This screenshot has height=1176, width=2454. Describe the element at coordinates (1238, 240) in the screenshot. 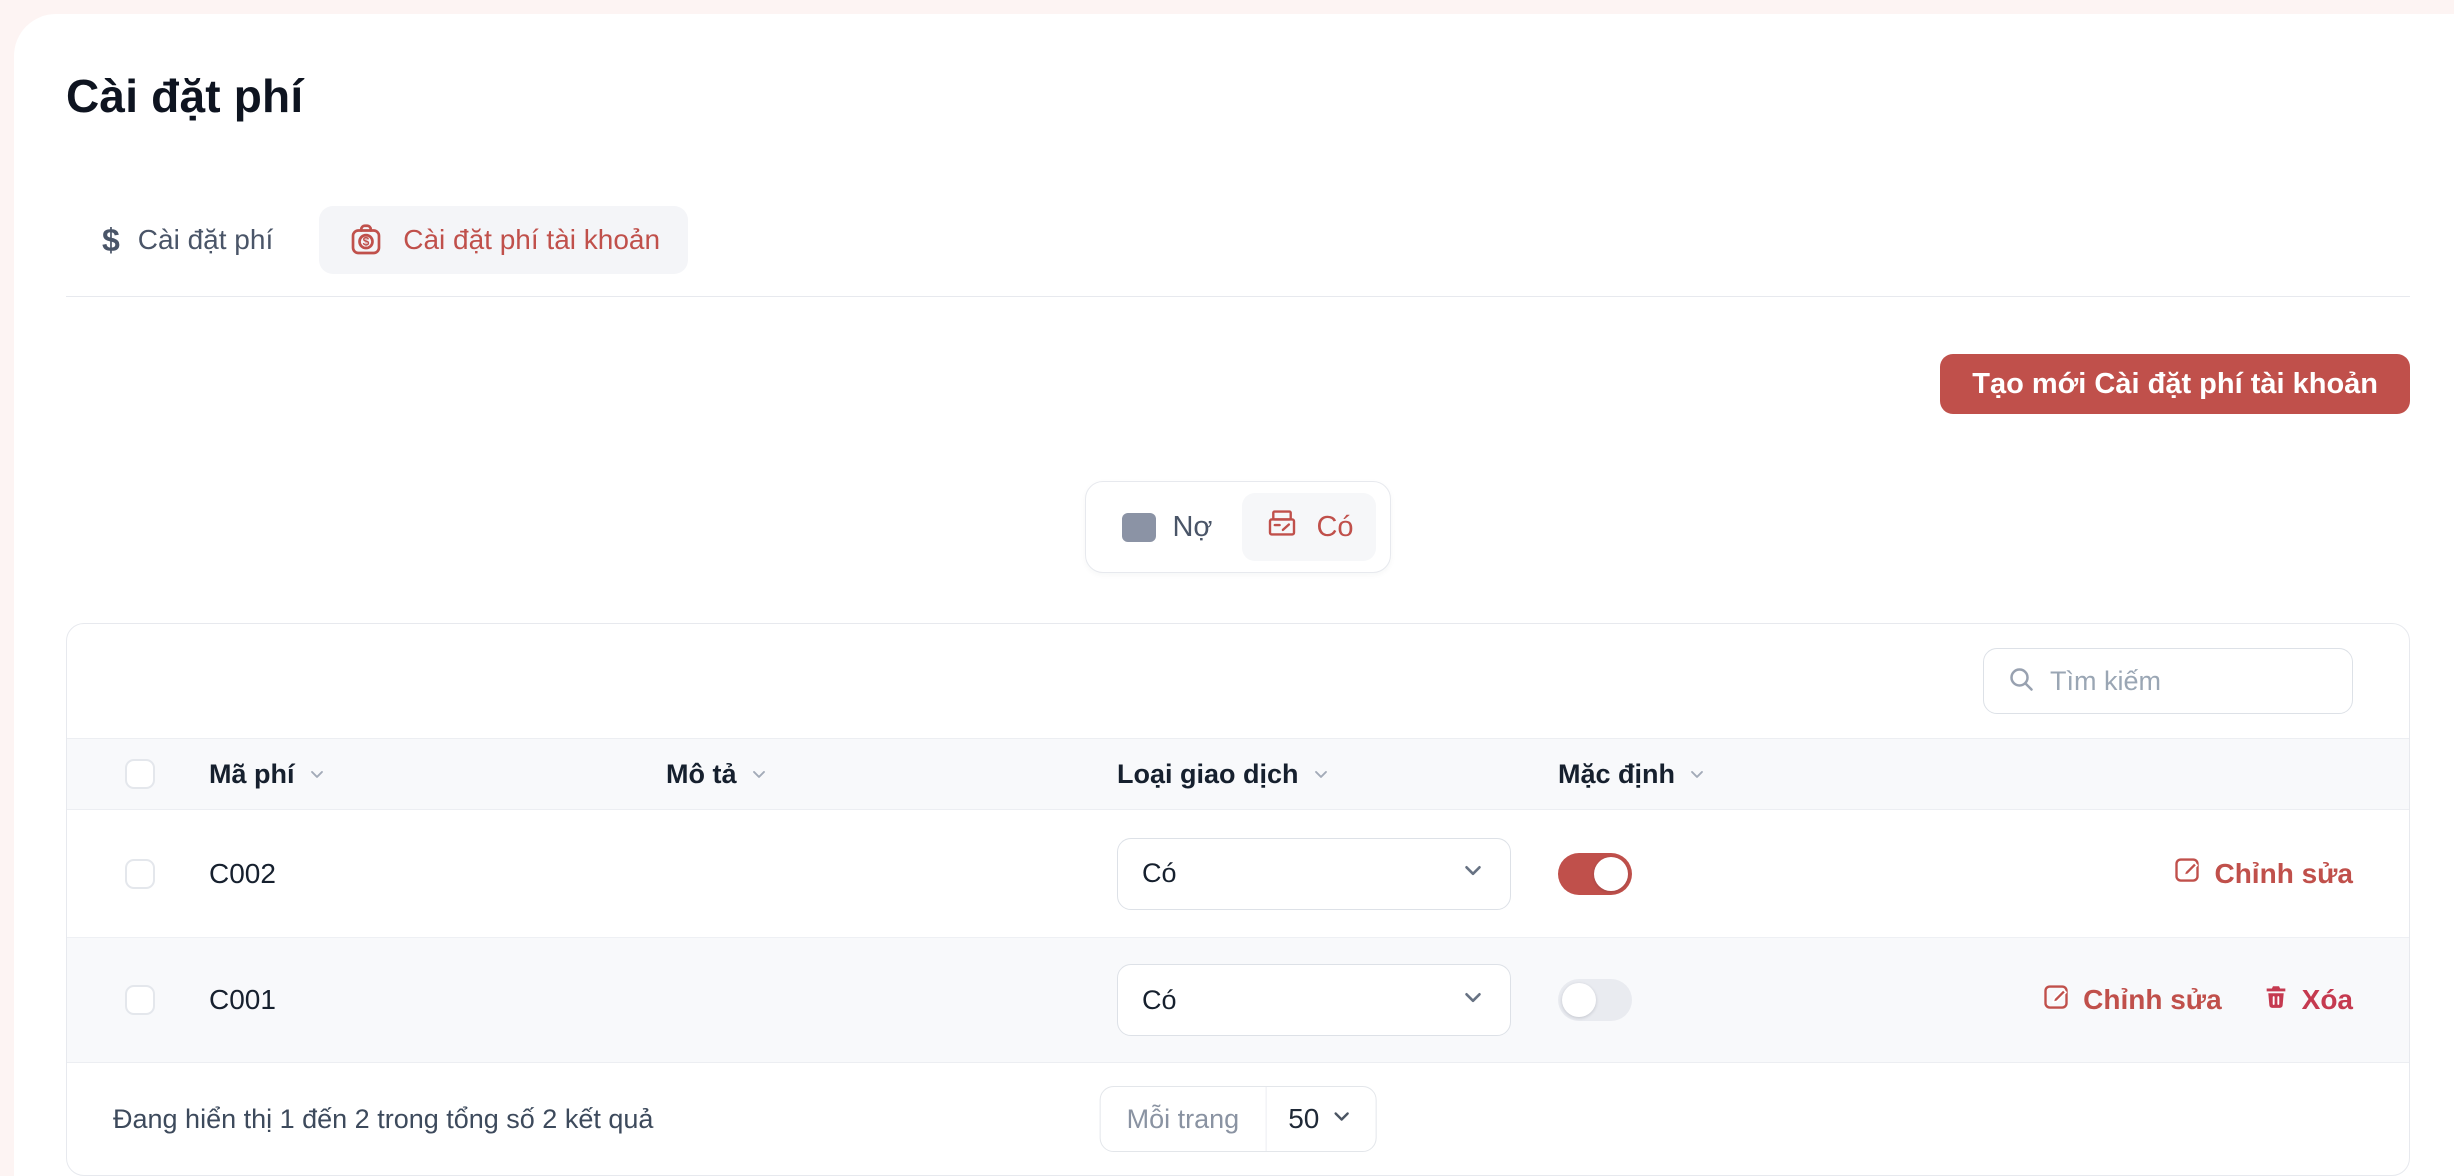

I see `tab-bar: $ Cài đặt phí $ Cài đặt phí tài khoản` at that location.